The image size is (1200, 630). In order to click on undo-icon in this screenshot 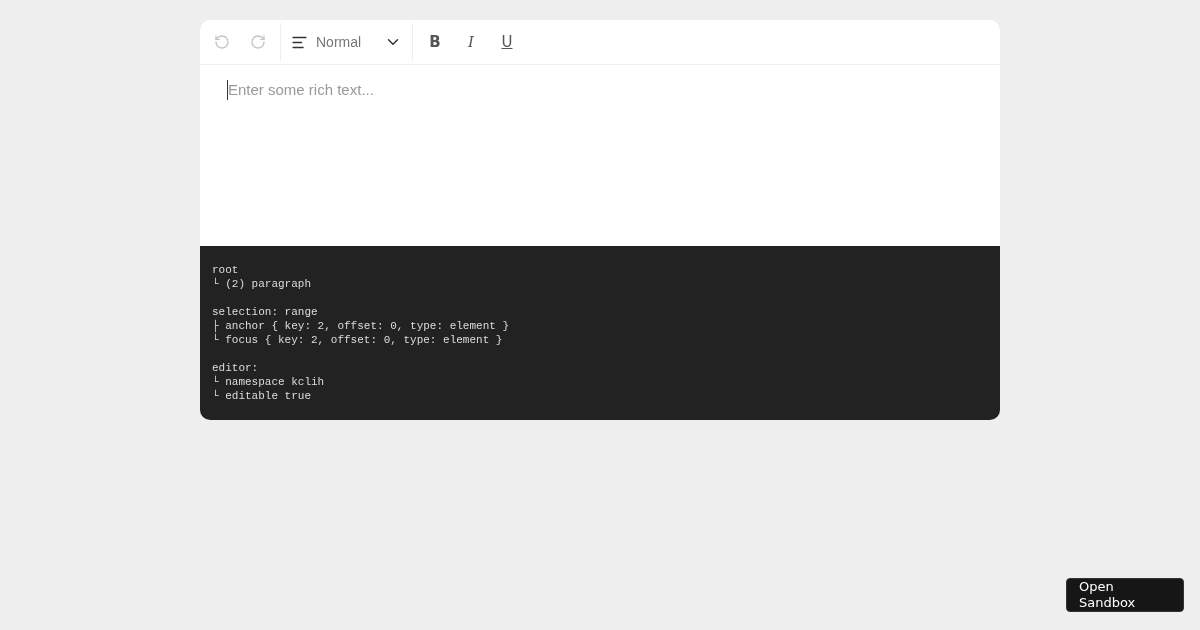, I will do `click(222, 42)`.